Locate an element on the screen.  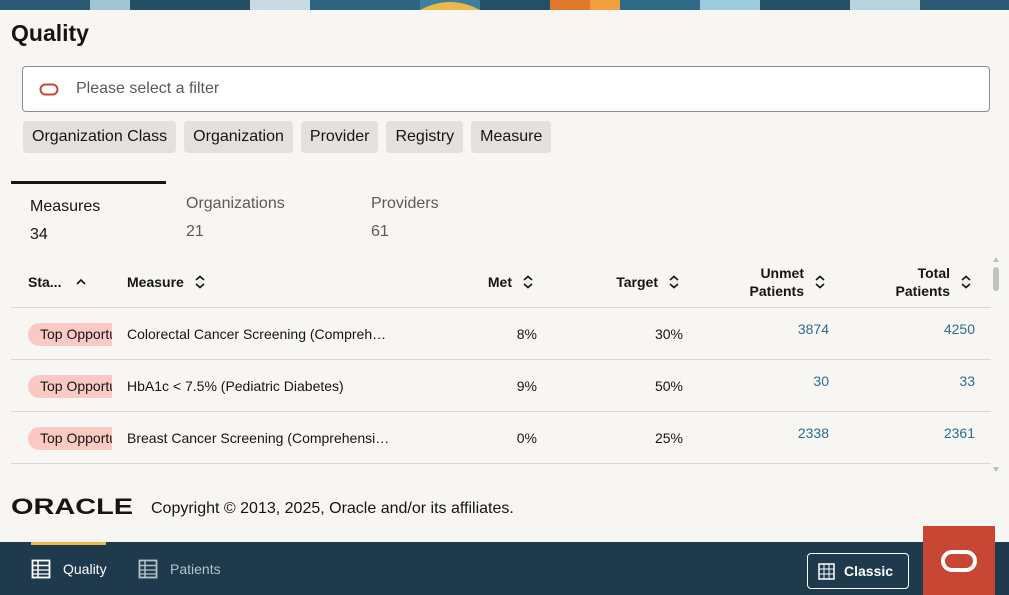
grid-icon is located at coordinates (826, 571).